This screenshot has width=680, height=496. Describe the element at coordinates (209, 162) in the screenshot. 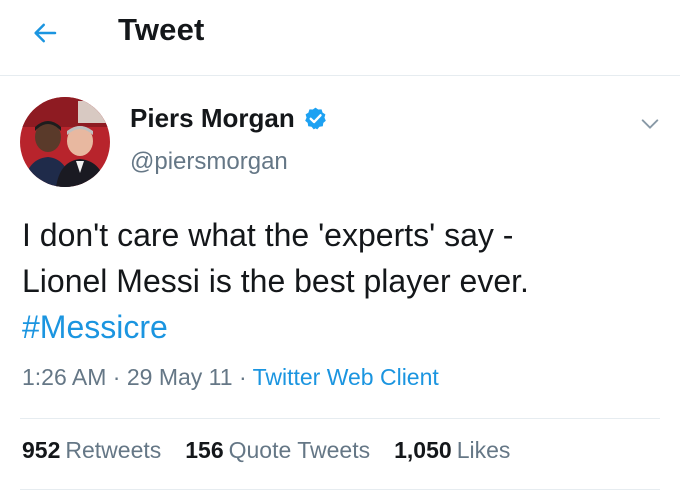

I see `author-handle: @piersmorgan` at that location.